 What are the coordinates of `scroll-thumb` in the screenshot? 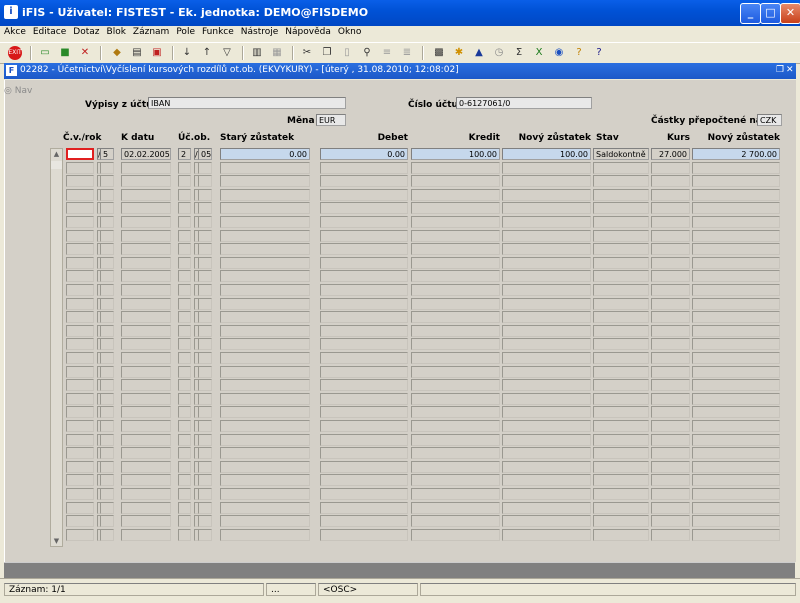 It's located at (56, 165).